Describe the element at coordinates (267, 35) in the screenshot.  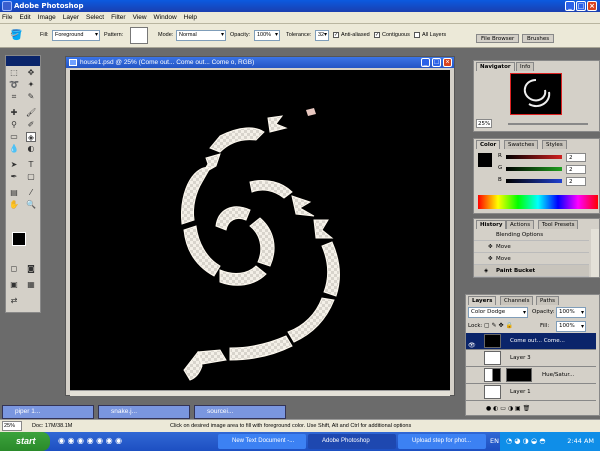
I see `opacity-field: 100%` at that location.